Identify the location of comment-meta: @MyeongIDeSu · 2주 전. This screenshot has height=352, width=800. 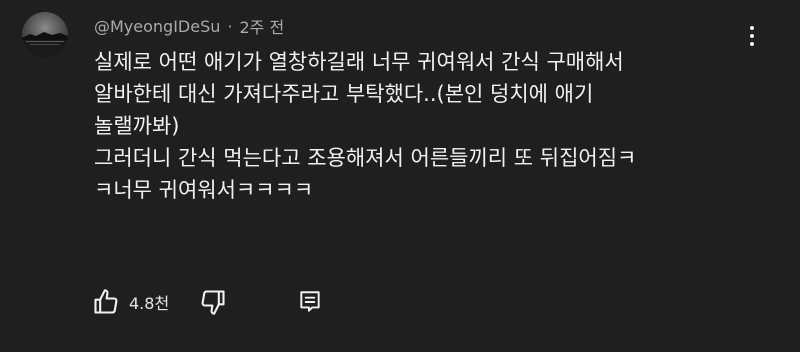
(189, 26).